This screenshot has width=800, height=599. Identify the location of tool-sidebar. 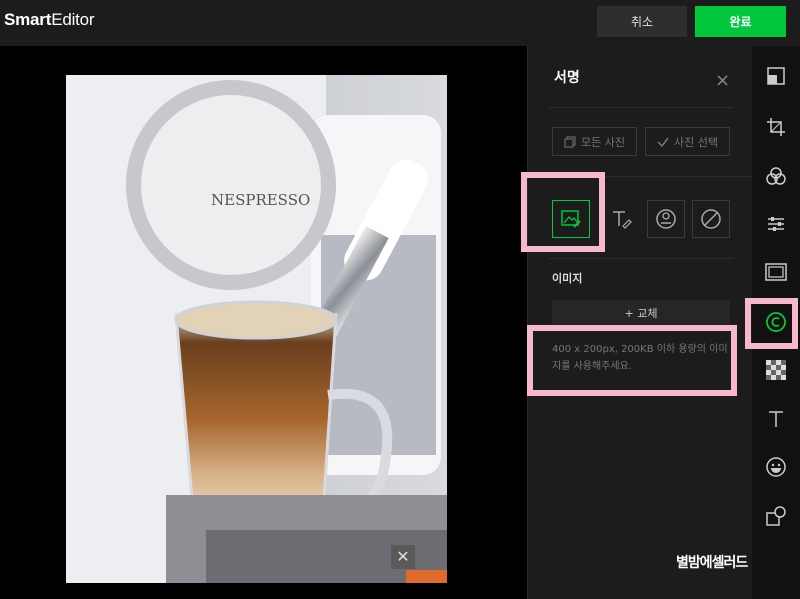
(776, 322).